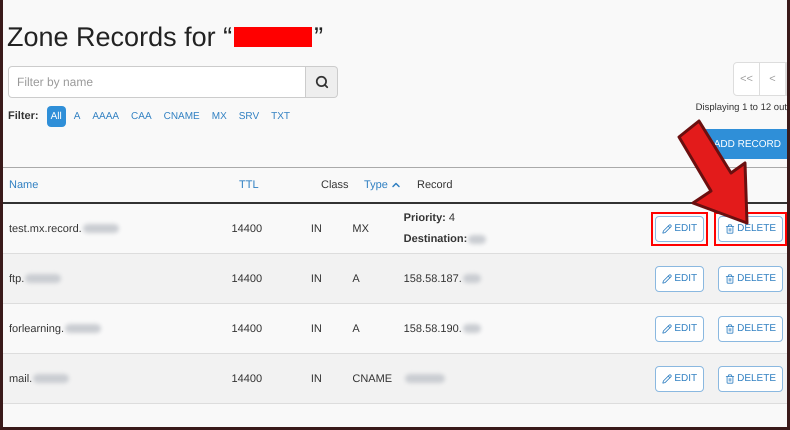 Image resolution: width=790 pixels, height=430 pixels. I want to click on table-cell: MX, so click(360, 228).